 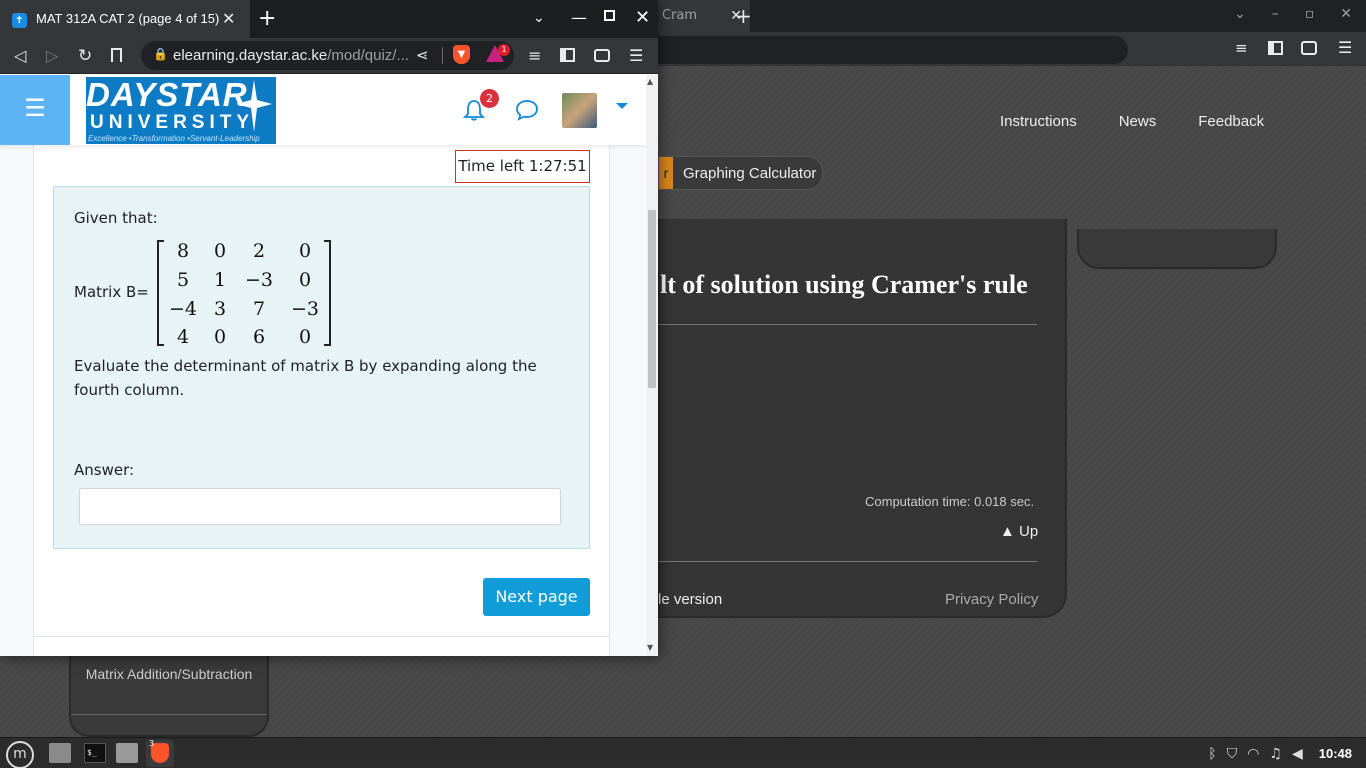 What do you see at coordinates (60, 753) in the screenshot?
I see `show-desktop-icon` at bounding box center [60, 753].